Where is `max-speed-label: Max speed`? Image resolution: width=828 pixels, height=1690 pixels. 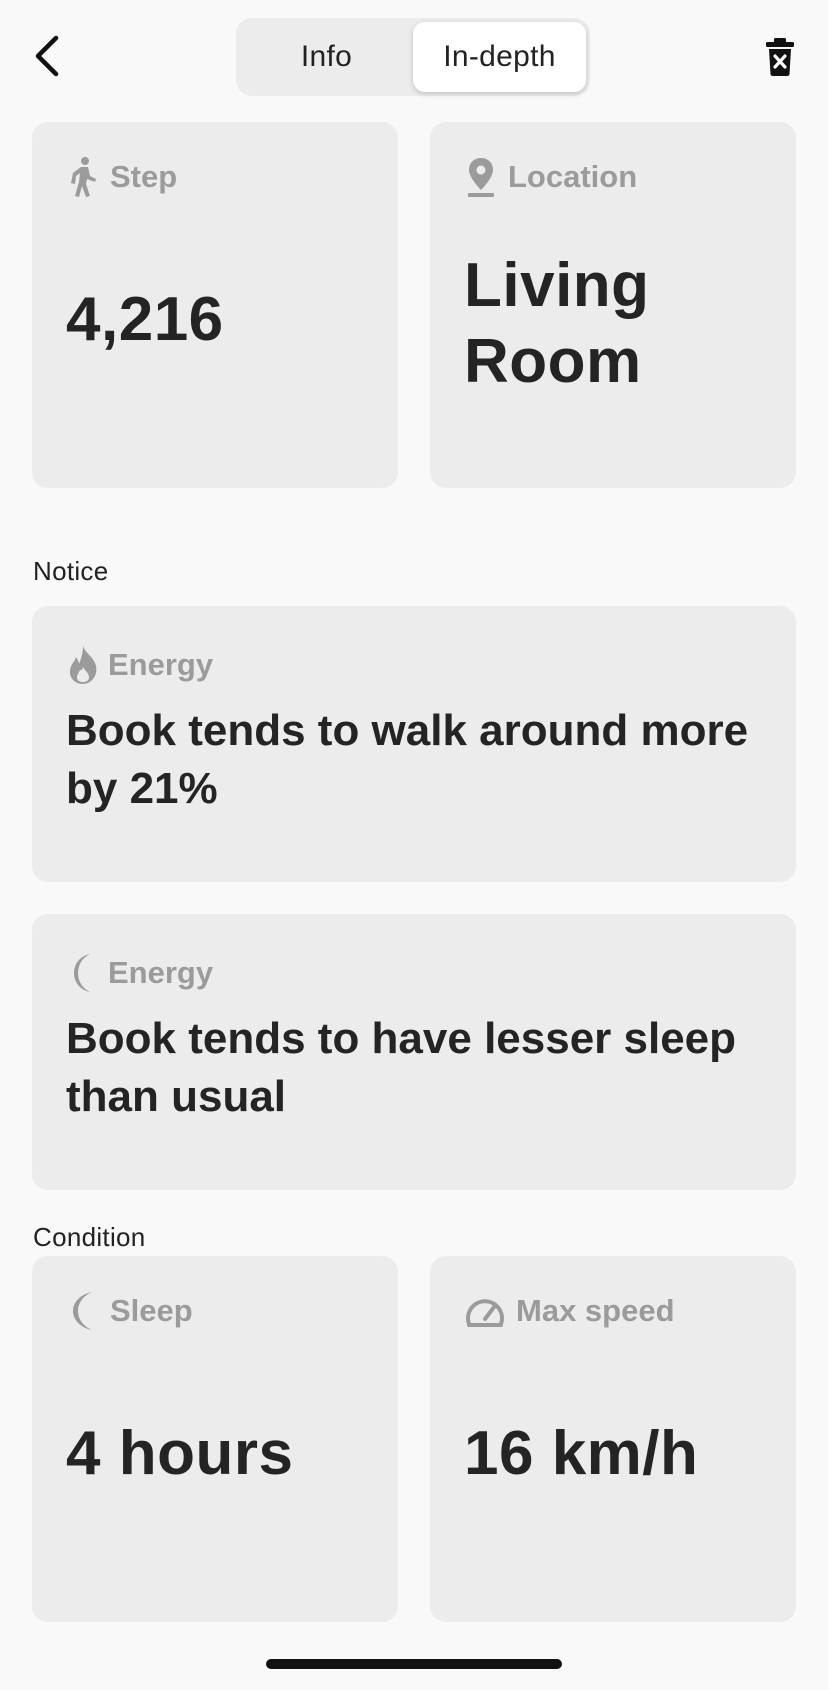 max-speed-label: Max speed is located at coordinates (595, 1310).